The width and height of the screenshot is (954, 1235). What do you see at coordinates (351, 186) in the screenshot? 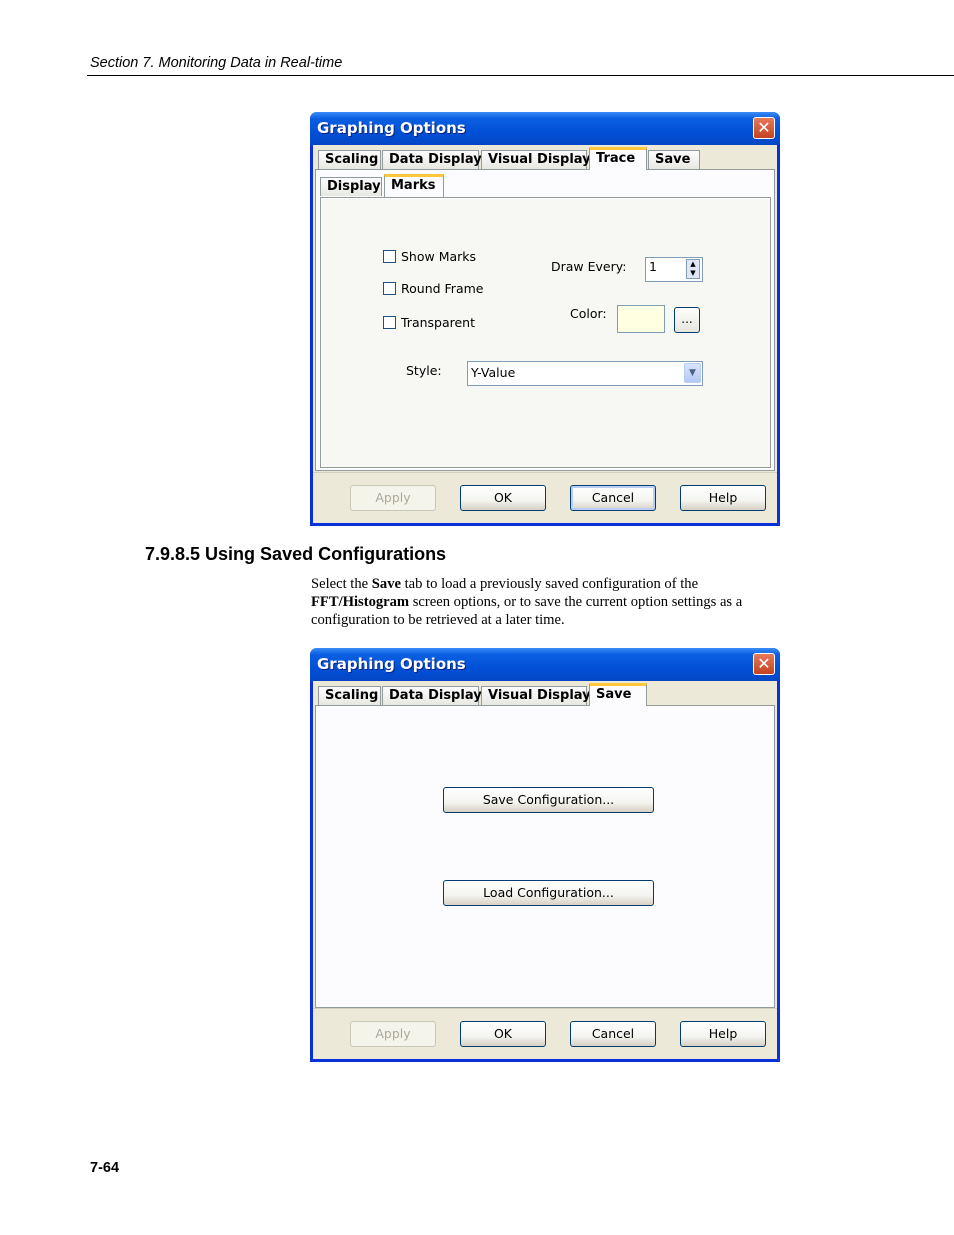
I see `subtab-display: Display` at bounding box center [351, 186].